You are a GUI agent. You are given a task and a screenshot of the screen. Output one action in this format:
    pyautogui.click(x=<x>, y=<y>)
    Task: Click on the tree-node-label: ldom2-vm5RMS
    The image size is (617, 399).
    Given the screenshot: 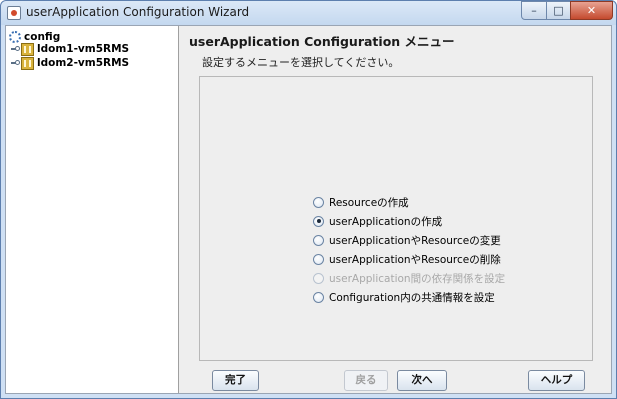 What is the action you would take?
    pyautogui.click(x=83, y=63)
    